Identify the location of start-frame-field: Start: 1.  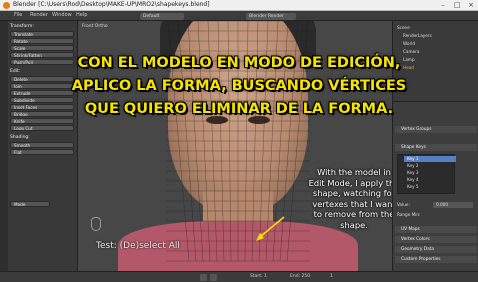
(258, 276).